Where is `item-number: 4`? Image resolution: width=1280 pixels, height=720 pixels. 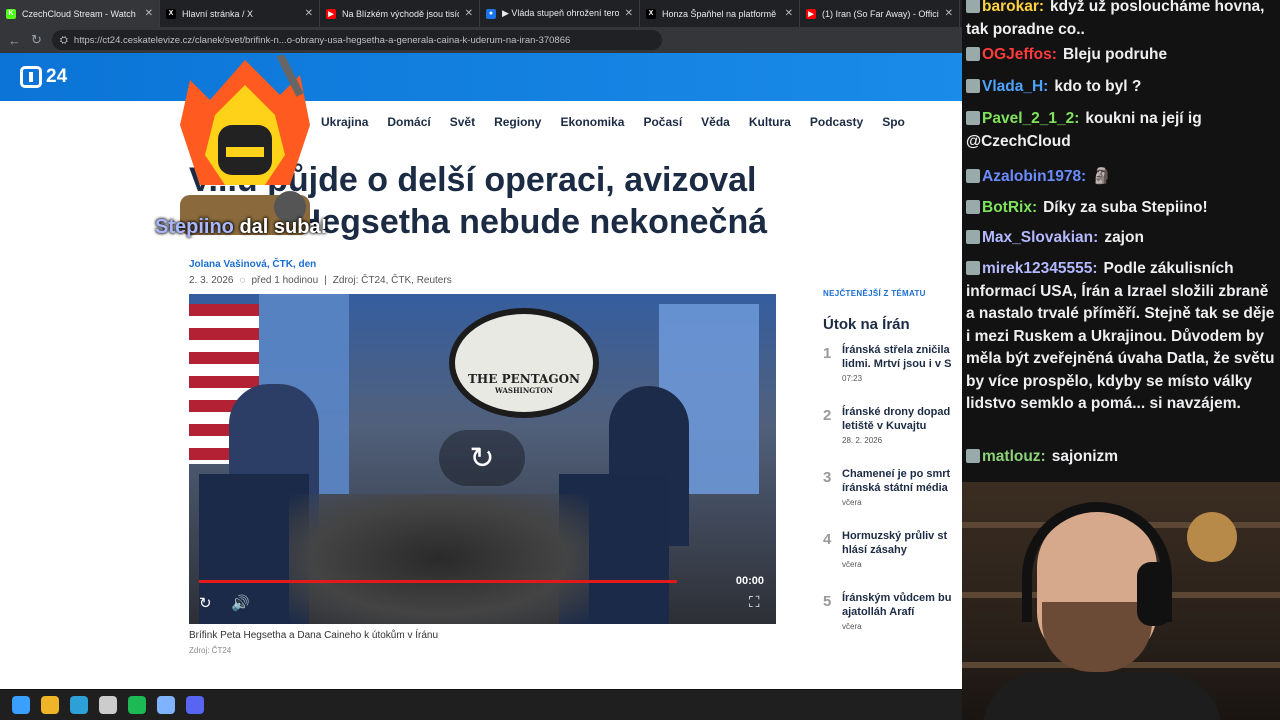
item-number: 4 is located at coordinates (827, 539).